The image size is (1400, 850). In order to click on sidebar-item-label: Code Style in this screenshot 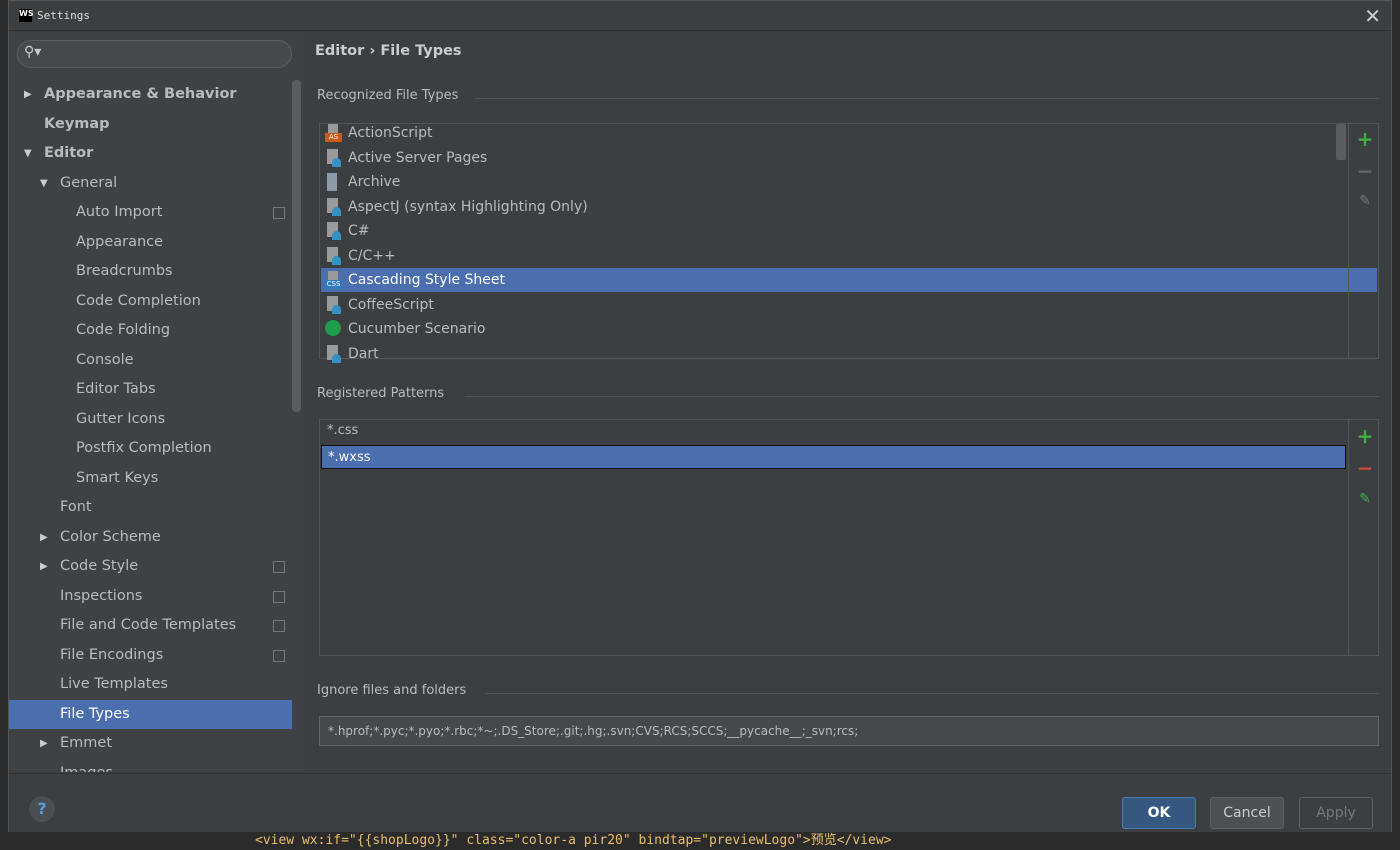, I will do `click(99, 566)`.